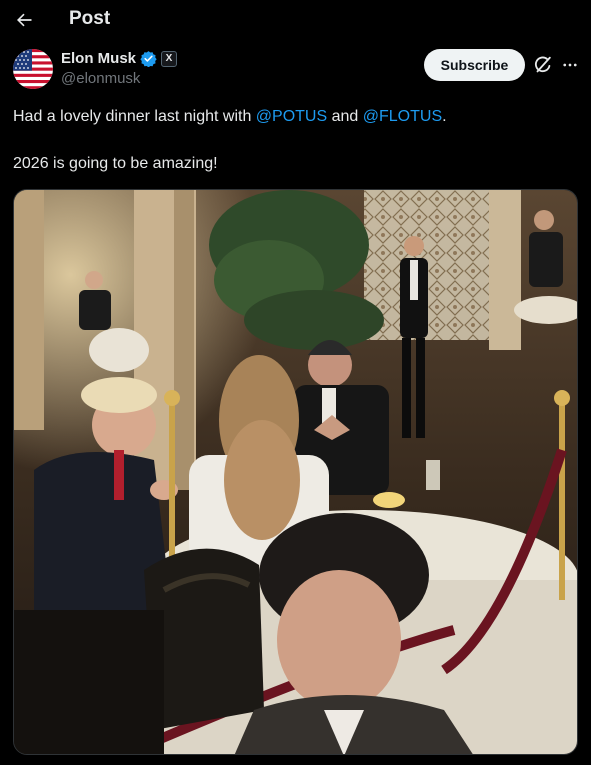 The width and height of the screenshot is (591, 765). I want to click on handle: @elonmusk, so click(100, 78).